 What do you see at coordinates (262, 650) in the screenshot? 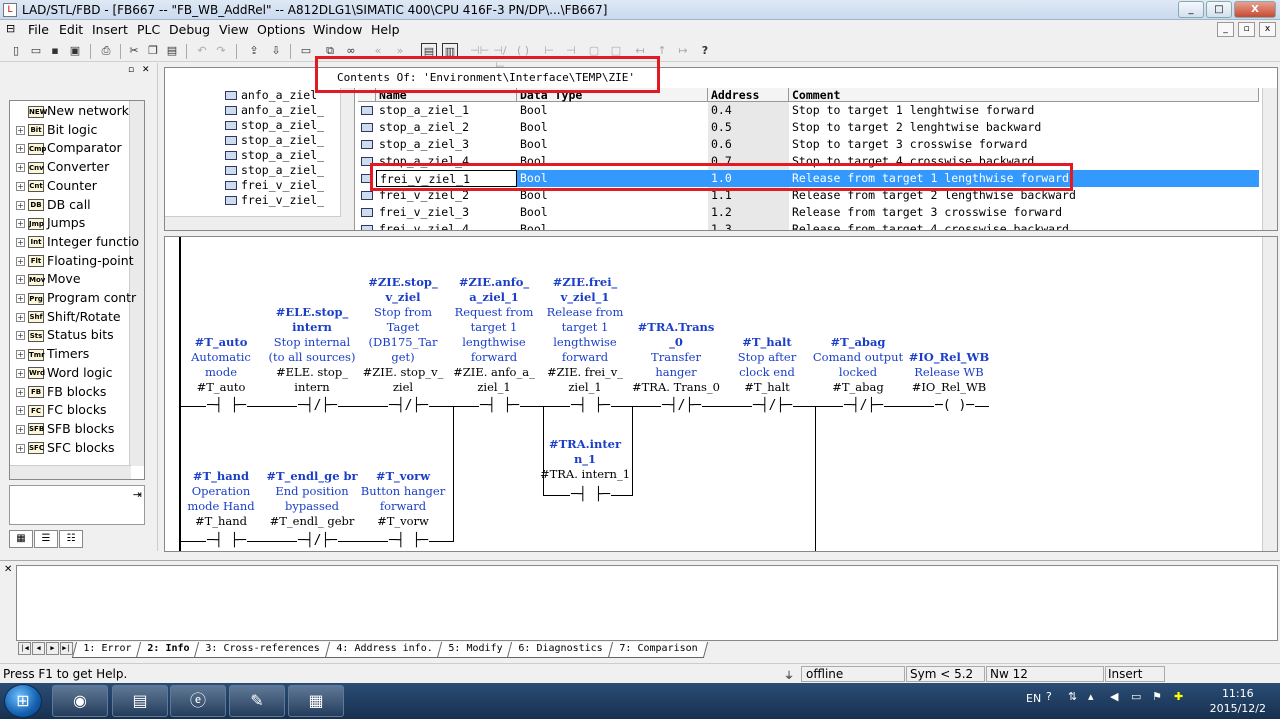
I see `output-tab: 3: Cross-references` at bounding box center [262, 650].